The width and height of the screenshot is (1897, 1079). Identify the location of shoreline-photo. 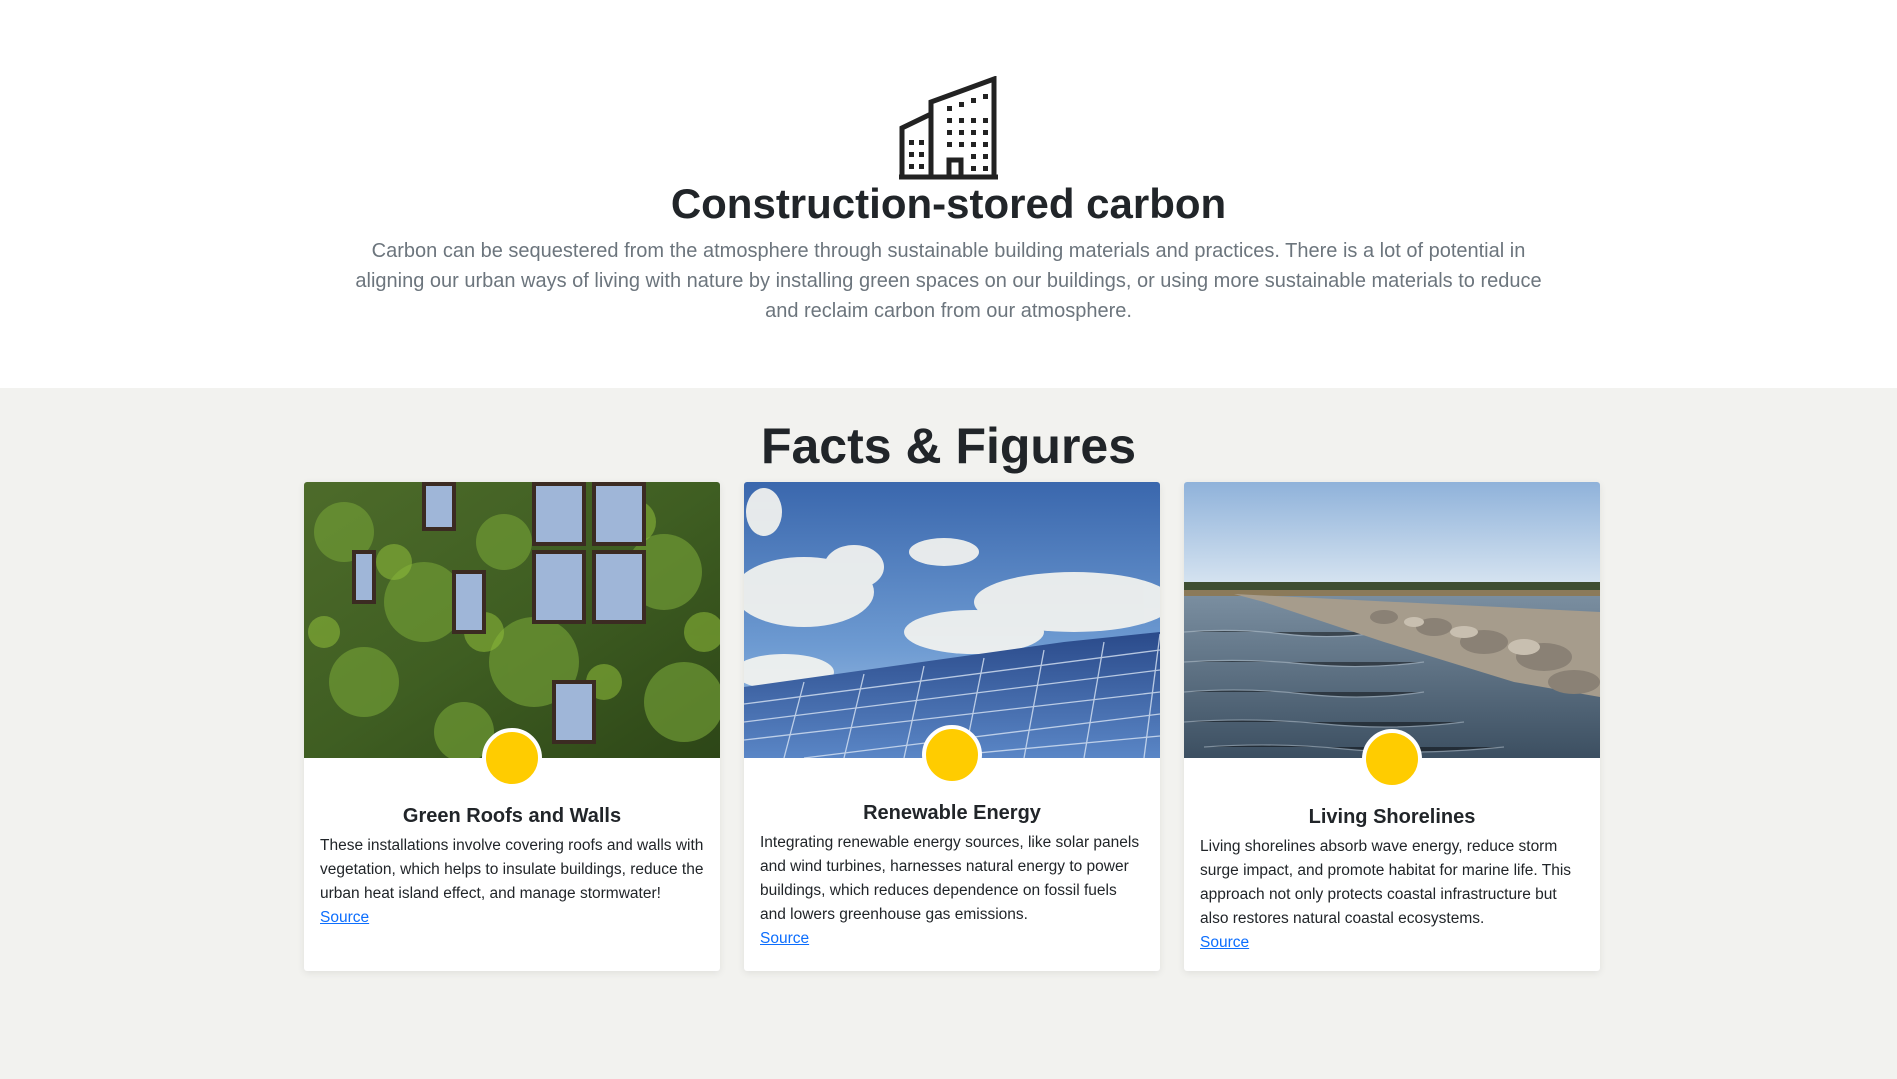
(1392, 620).